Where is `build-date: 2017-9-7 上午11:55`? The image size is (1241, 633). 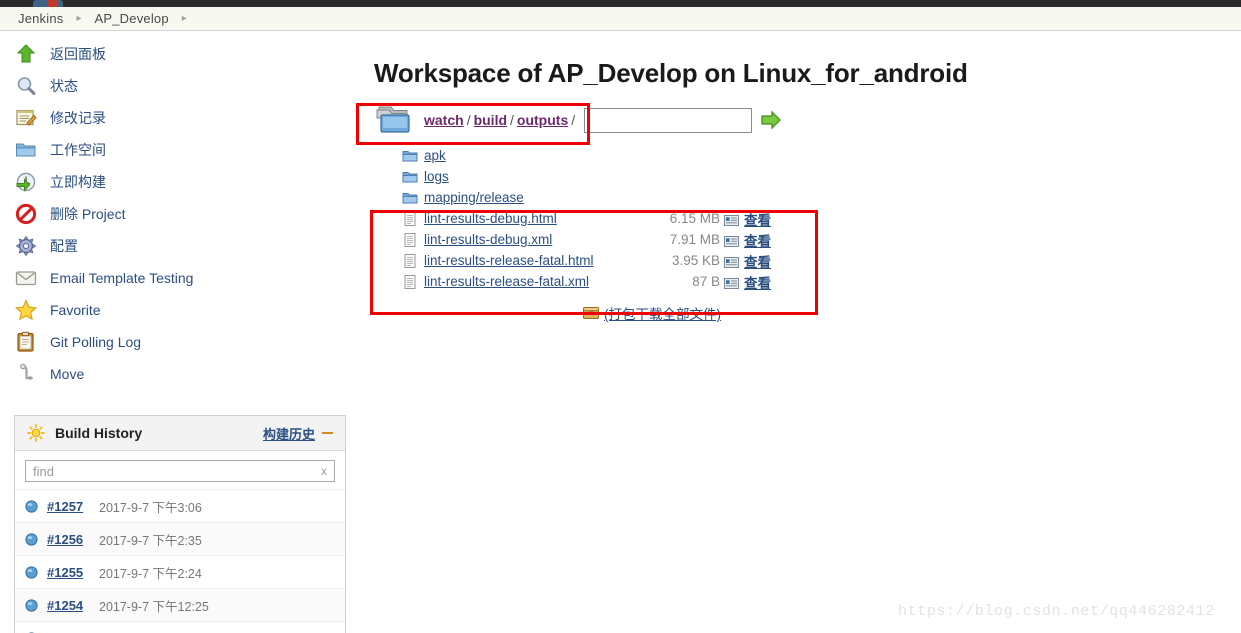 build-date: 2017-9-7 上午11:55 is located at coordinates (153, 631).